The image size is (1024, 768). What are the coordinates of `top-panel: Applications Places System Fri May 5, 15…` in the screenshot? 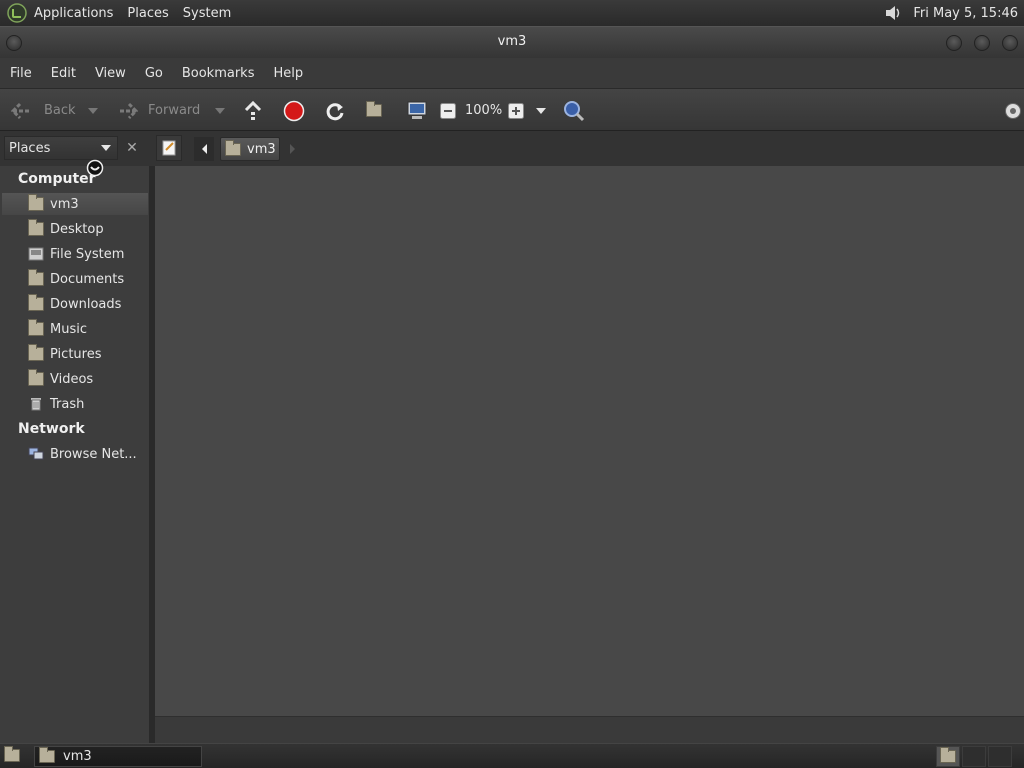 It's located at (512, 13).